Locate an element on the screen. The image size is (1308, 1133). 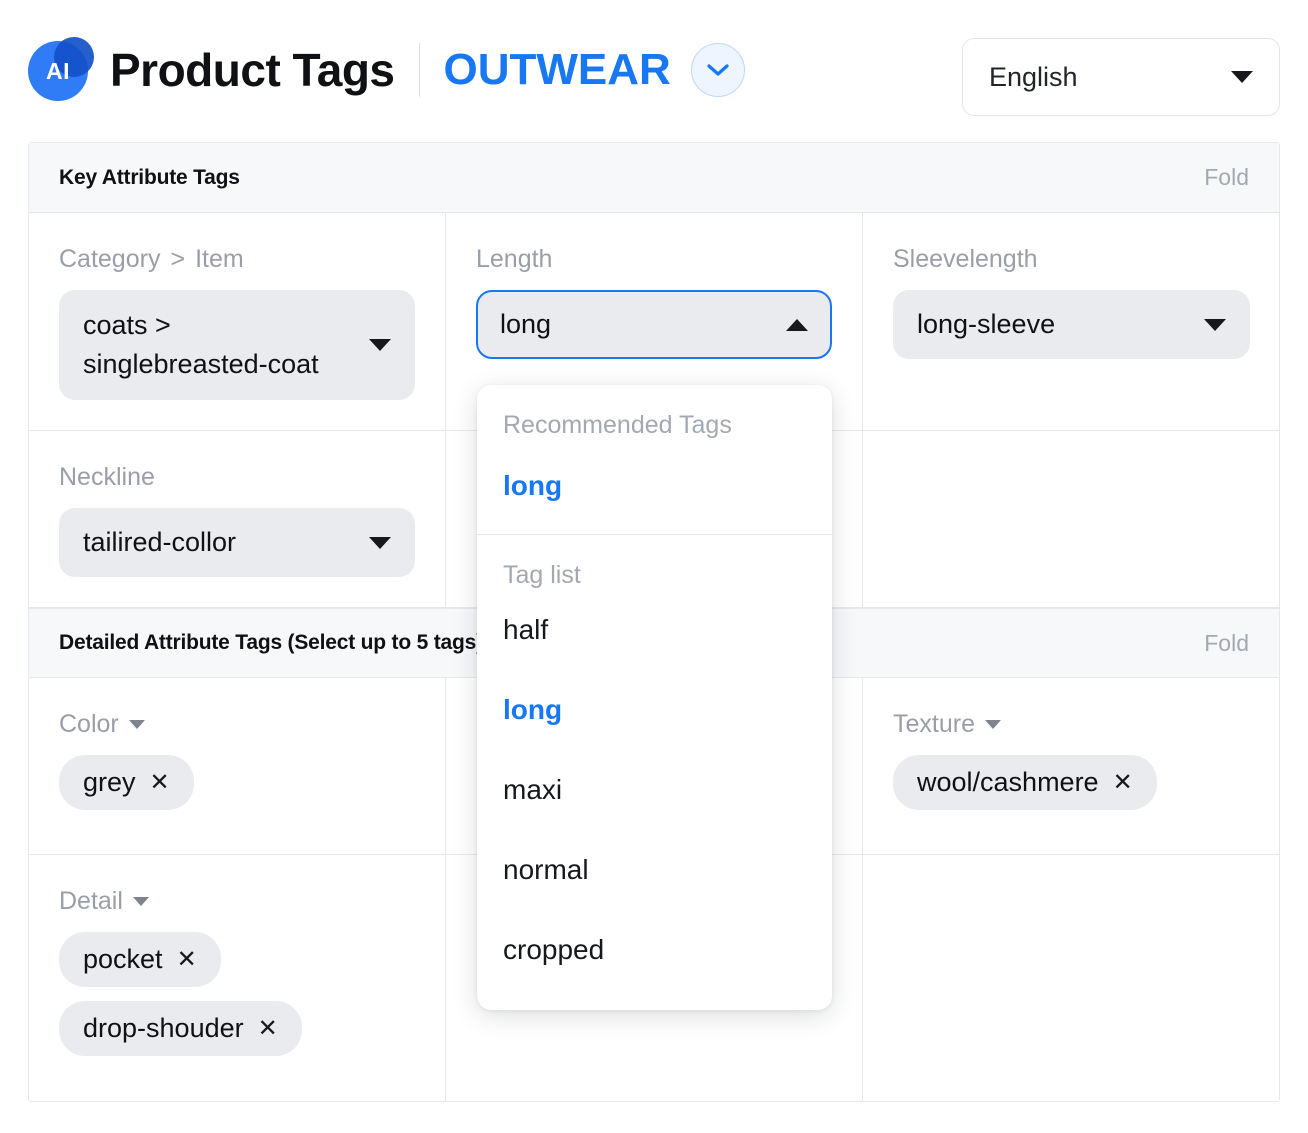
field-label: Texture is located at coordinates (1071, 724).